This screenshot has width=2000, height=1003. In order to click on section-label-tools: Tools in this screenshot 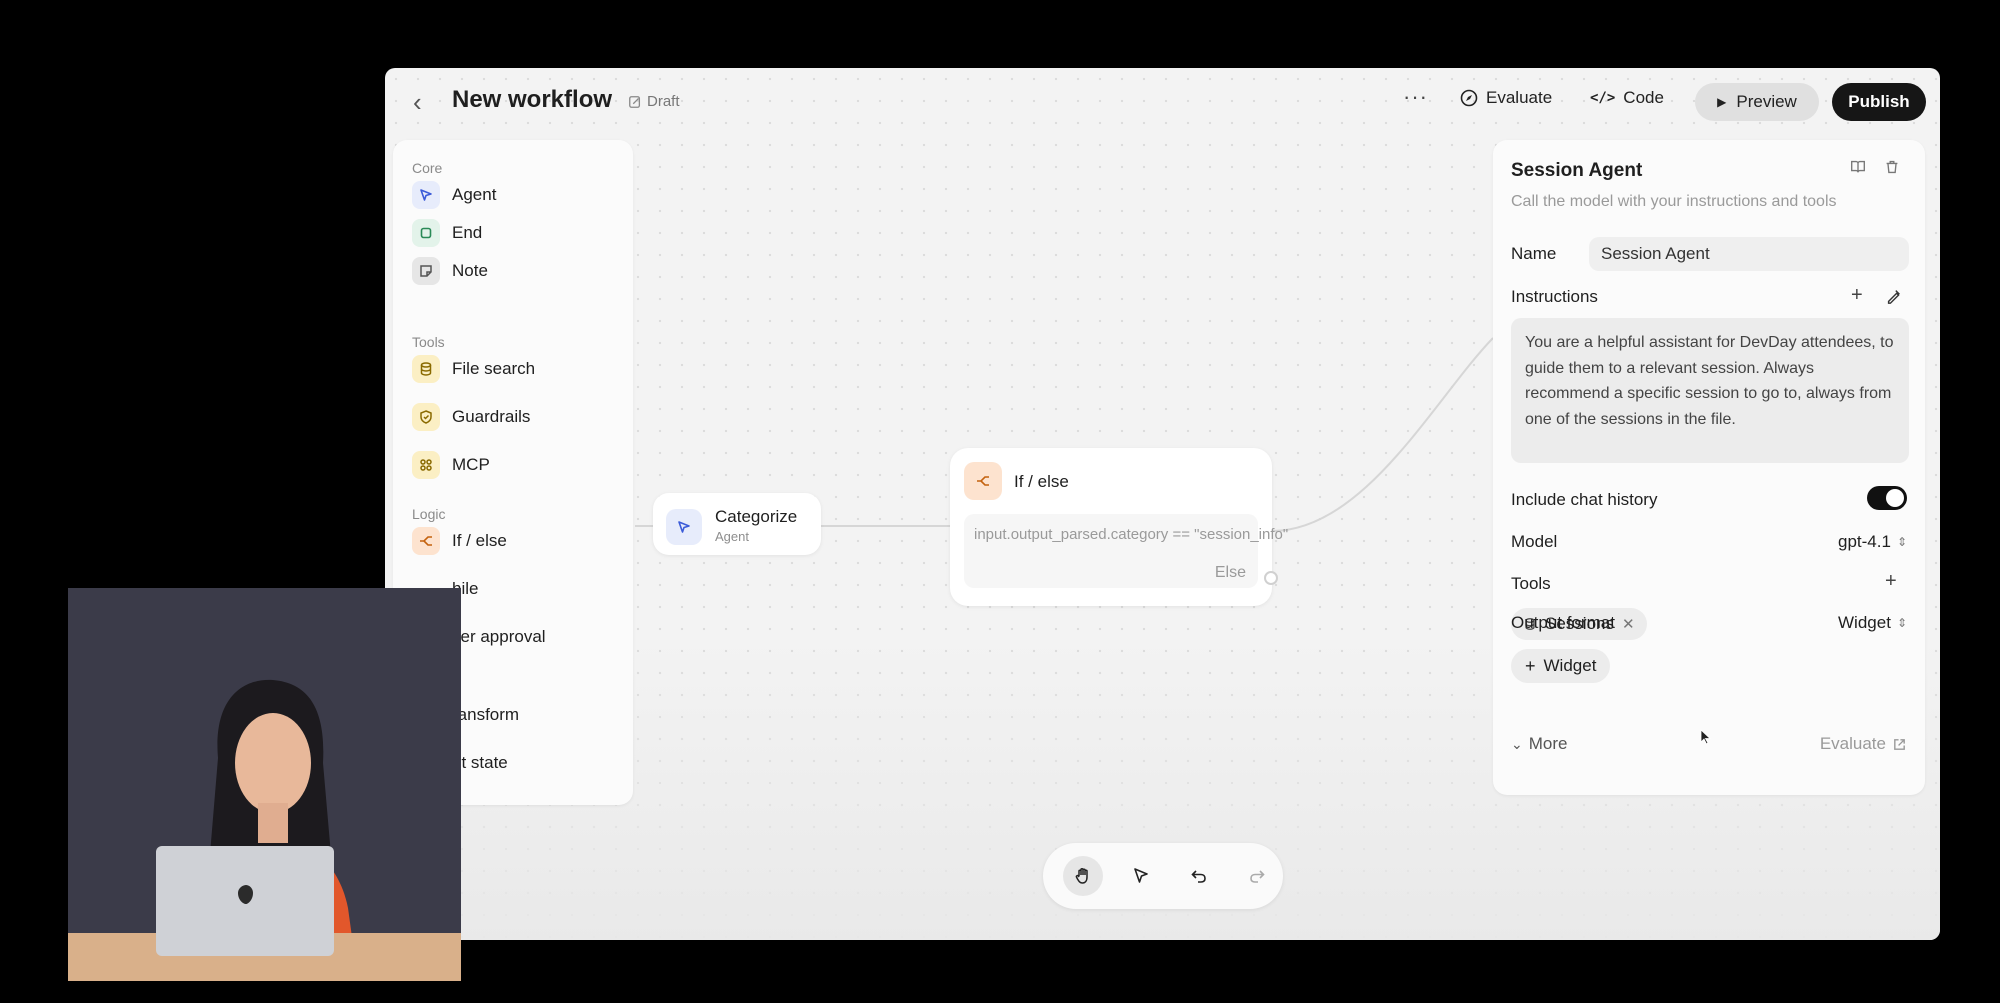, I will do `click(428, 342)`.